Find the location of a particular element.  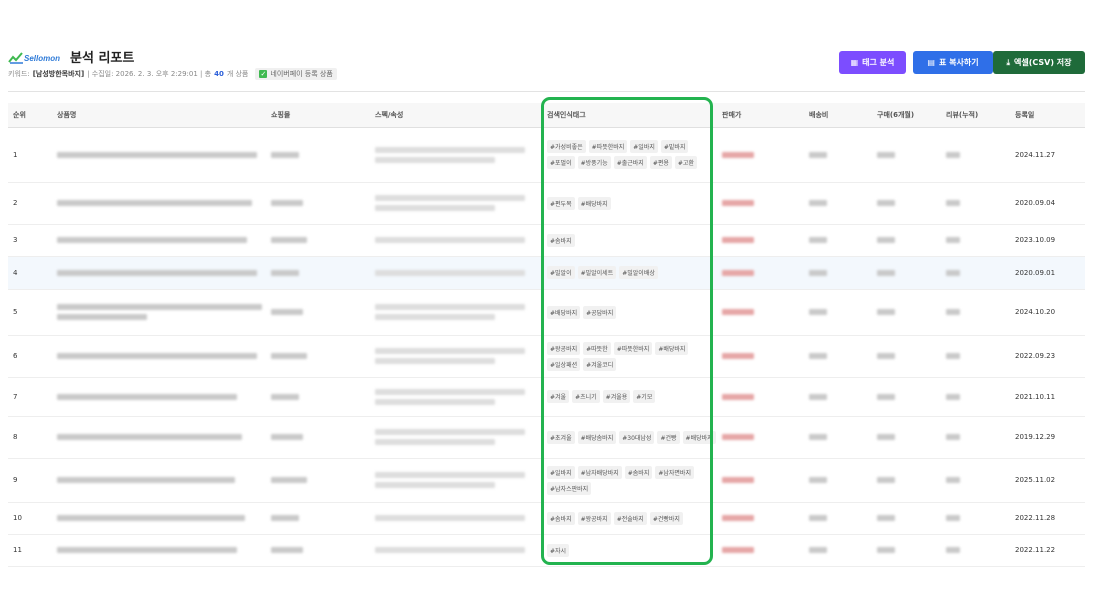

search-tag: #밀알이 is located at coordinates (561, 272).